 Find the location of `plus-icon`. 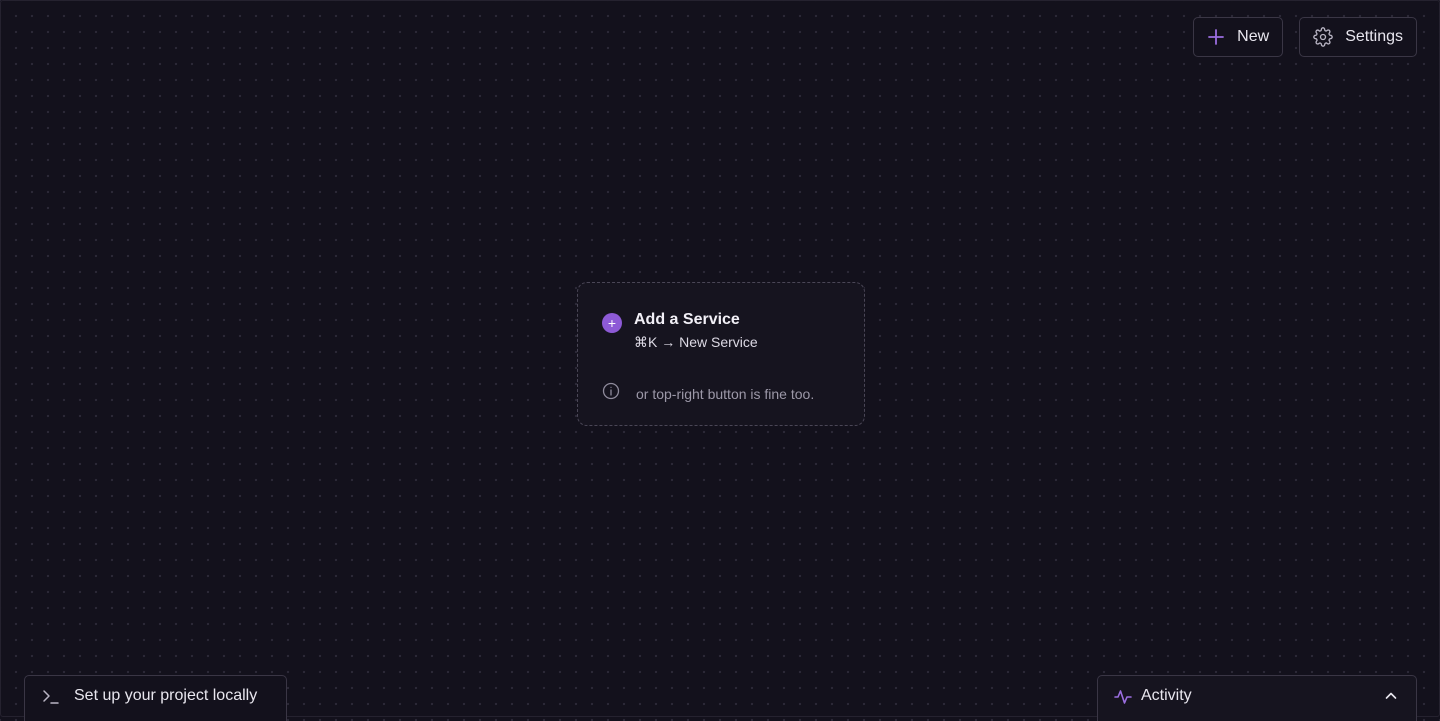

plus-icon is located at coordinates (1216, 37).